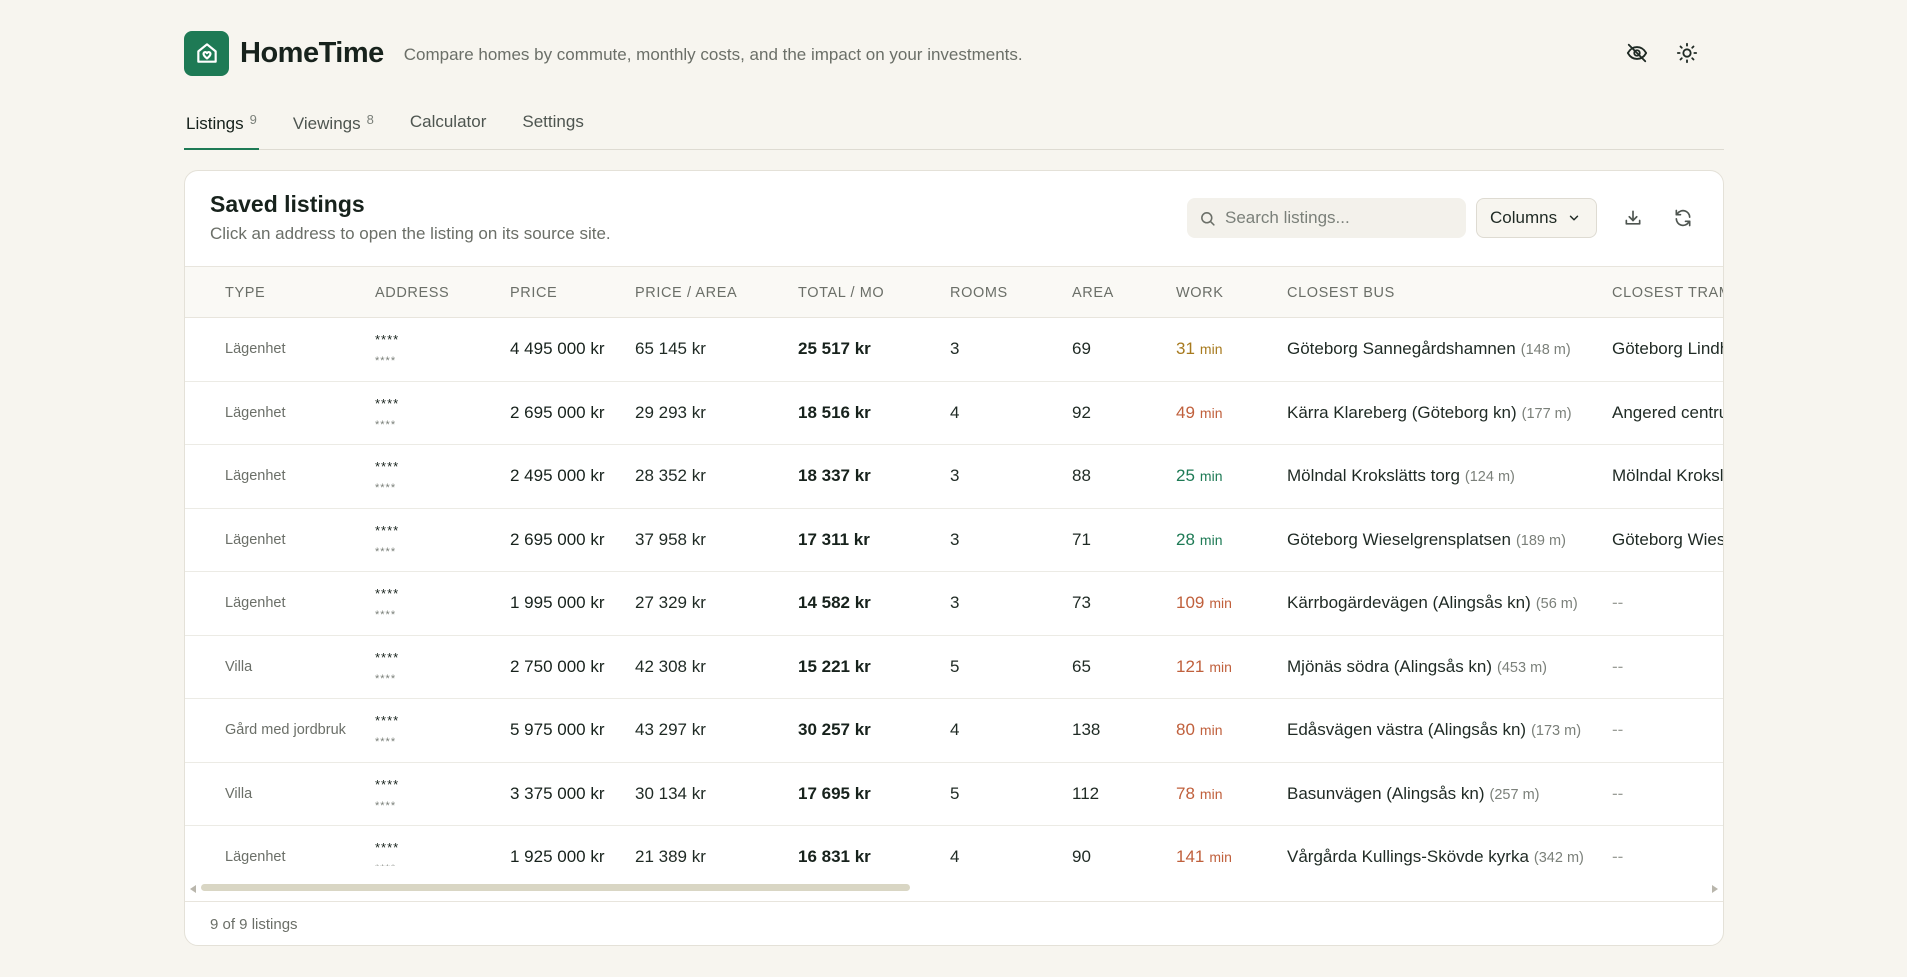 Image resolution: width=1907 pixels, height=977 pixels. Describe the element at coordinates (874, 292) in the screenshot. I see `column-header-total-per-month: TOTAL / MO` at that location.